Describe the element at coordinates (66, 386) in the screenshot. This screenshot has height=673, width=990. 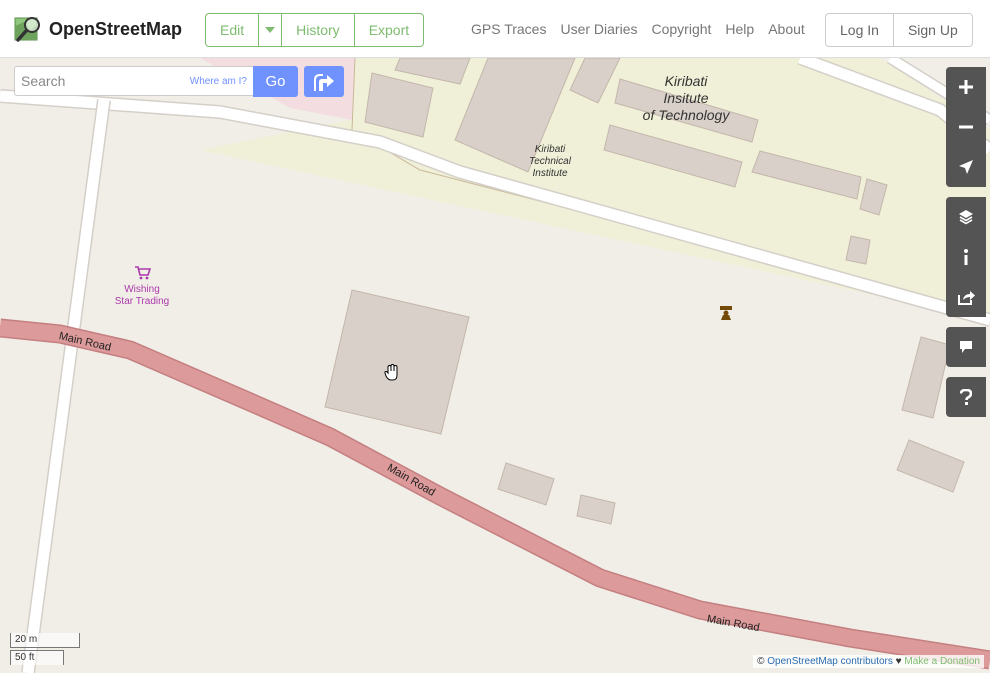
I see `vertical-road-fill` at that location.